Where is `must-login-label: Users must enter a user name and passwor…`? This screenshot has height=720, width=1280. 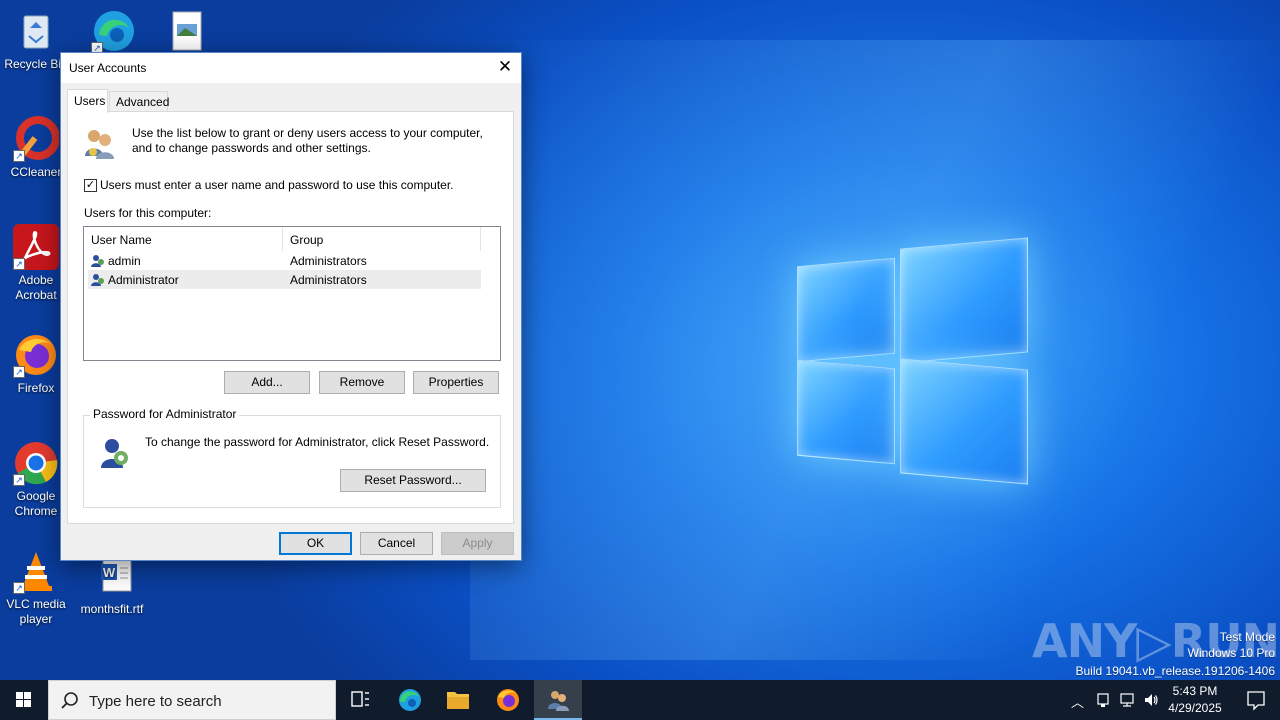 must-login-label: Users must enter a user name and passwor… is located at coordinates (277, 185).